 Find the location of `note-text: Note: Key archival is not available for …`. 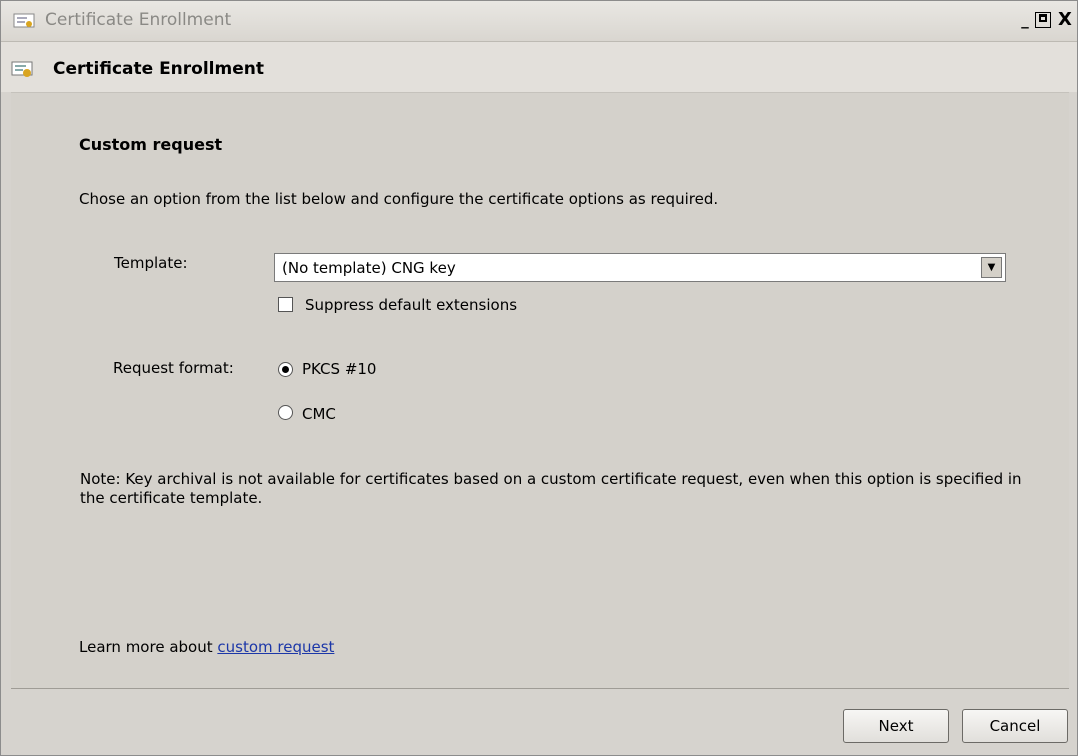

note-text: Note: Key archival is not available for … is located at coordinates (551, 488).